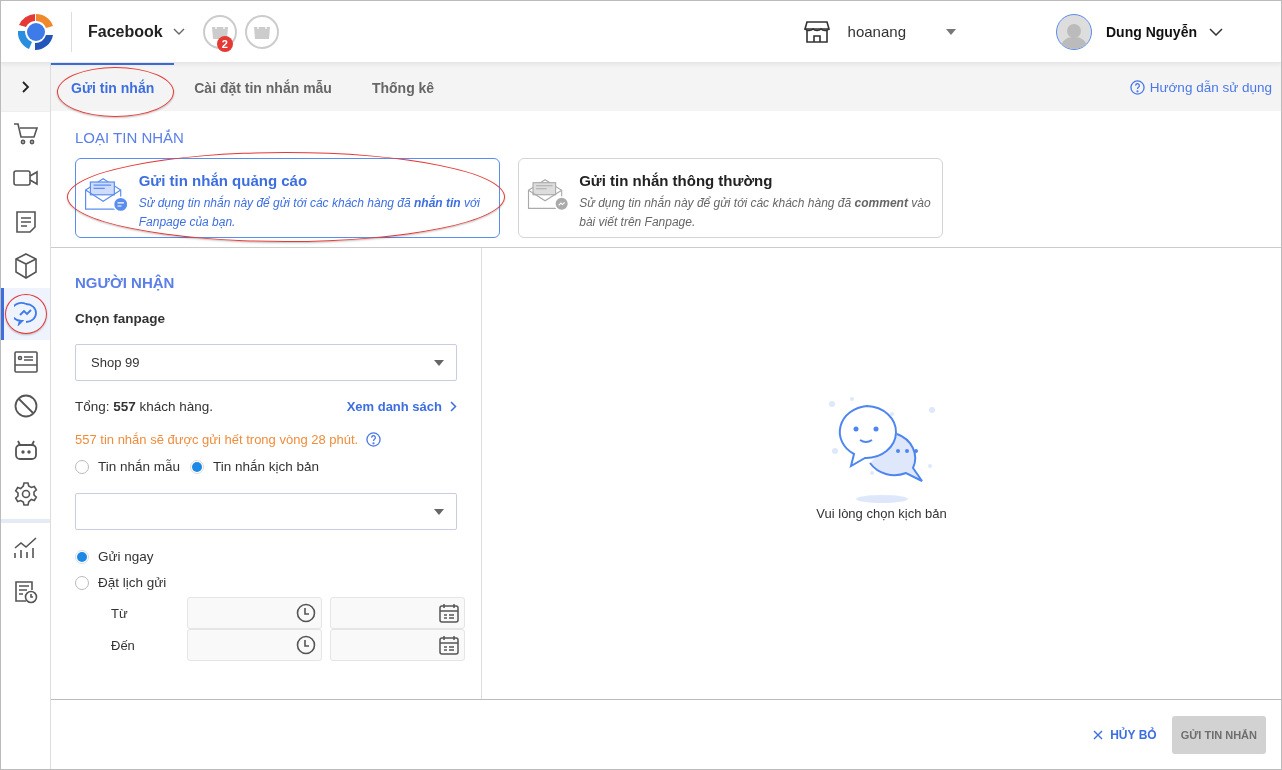 This screenshot has height=770, width=1282. Describe the element at coordinates (403, 87) in the screenshot. I see `tab: Thống kê` at that location.